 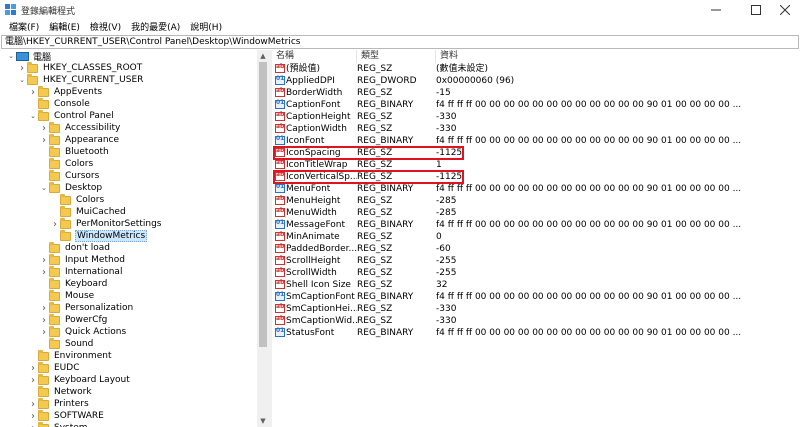 What do you see at coordinates (99, 235) in the screenshot?
I see `tree-node: WindowMetrics` at bounding box center [99, 235].